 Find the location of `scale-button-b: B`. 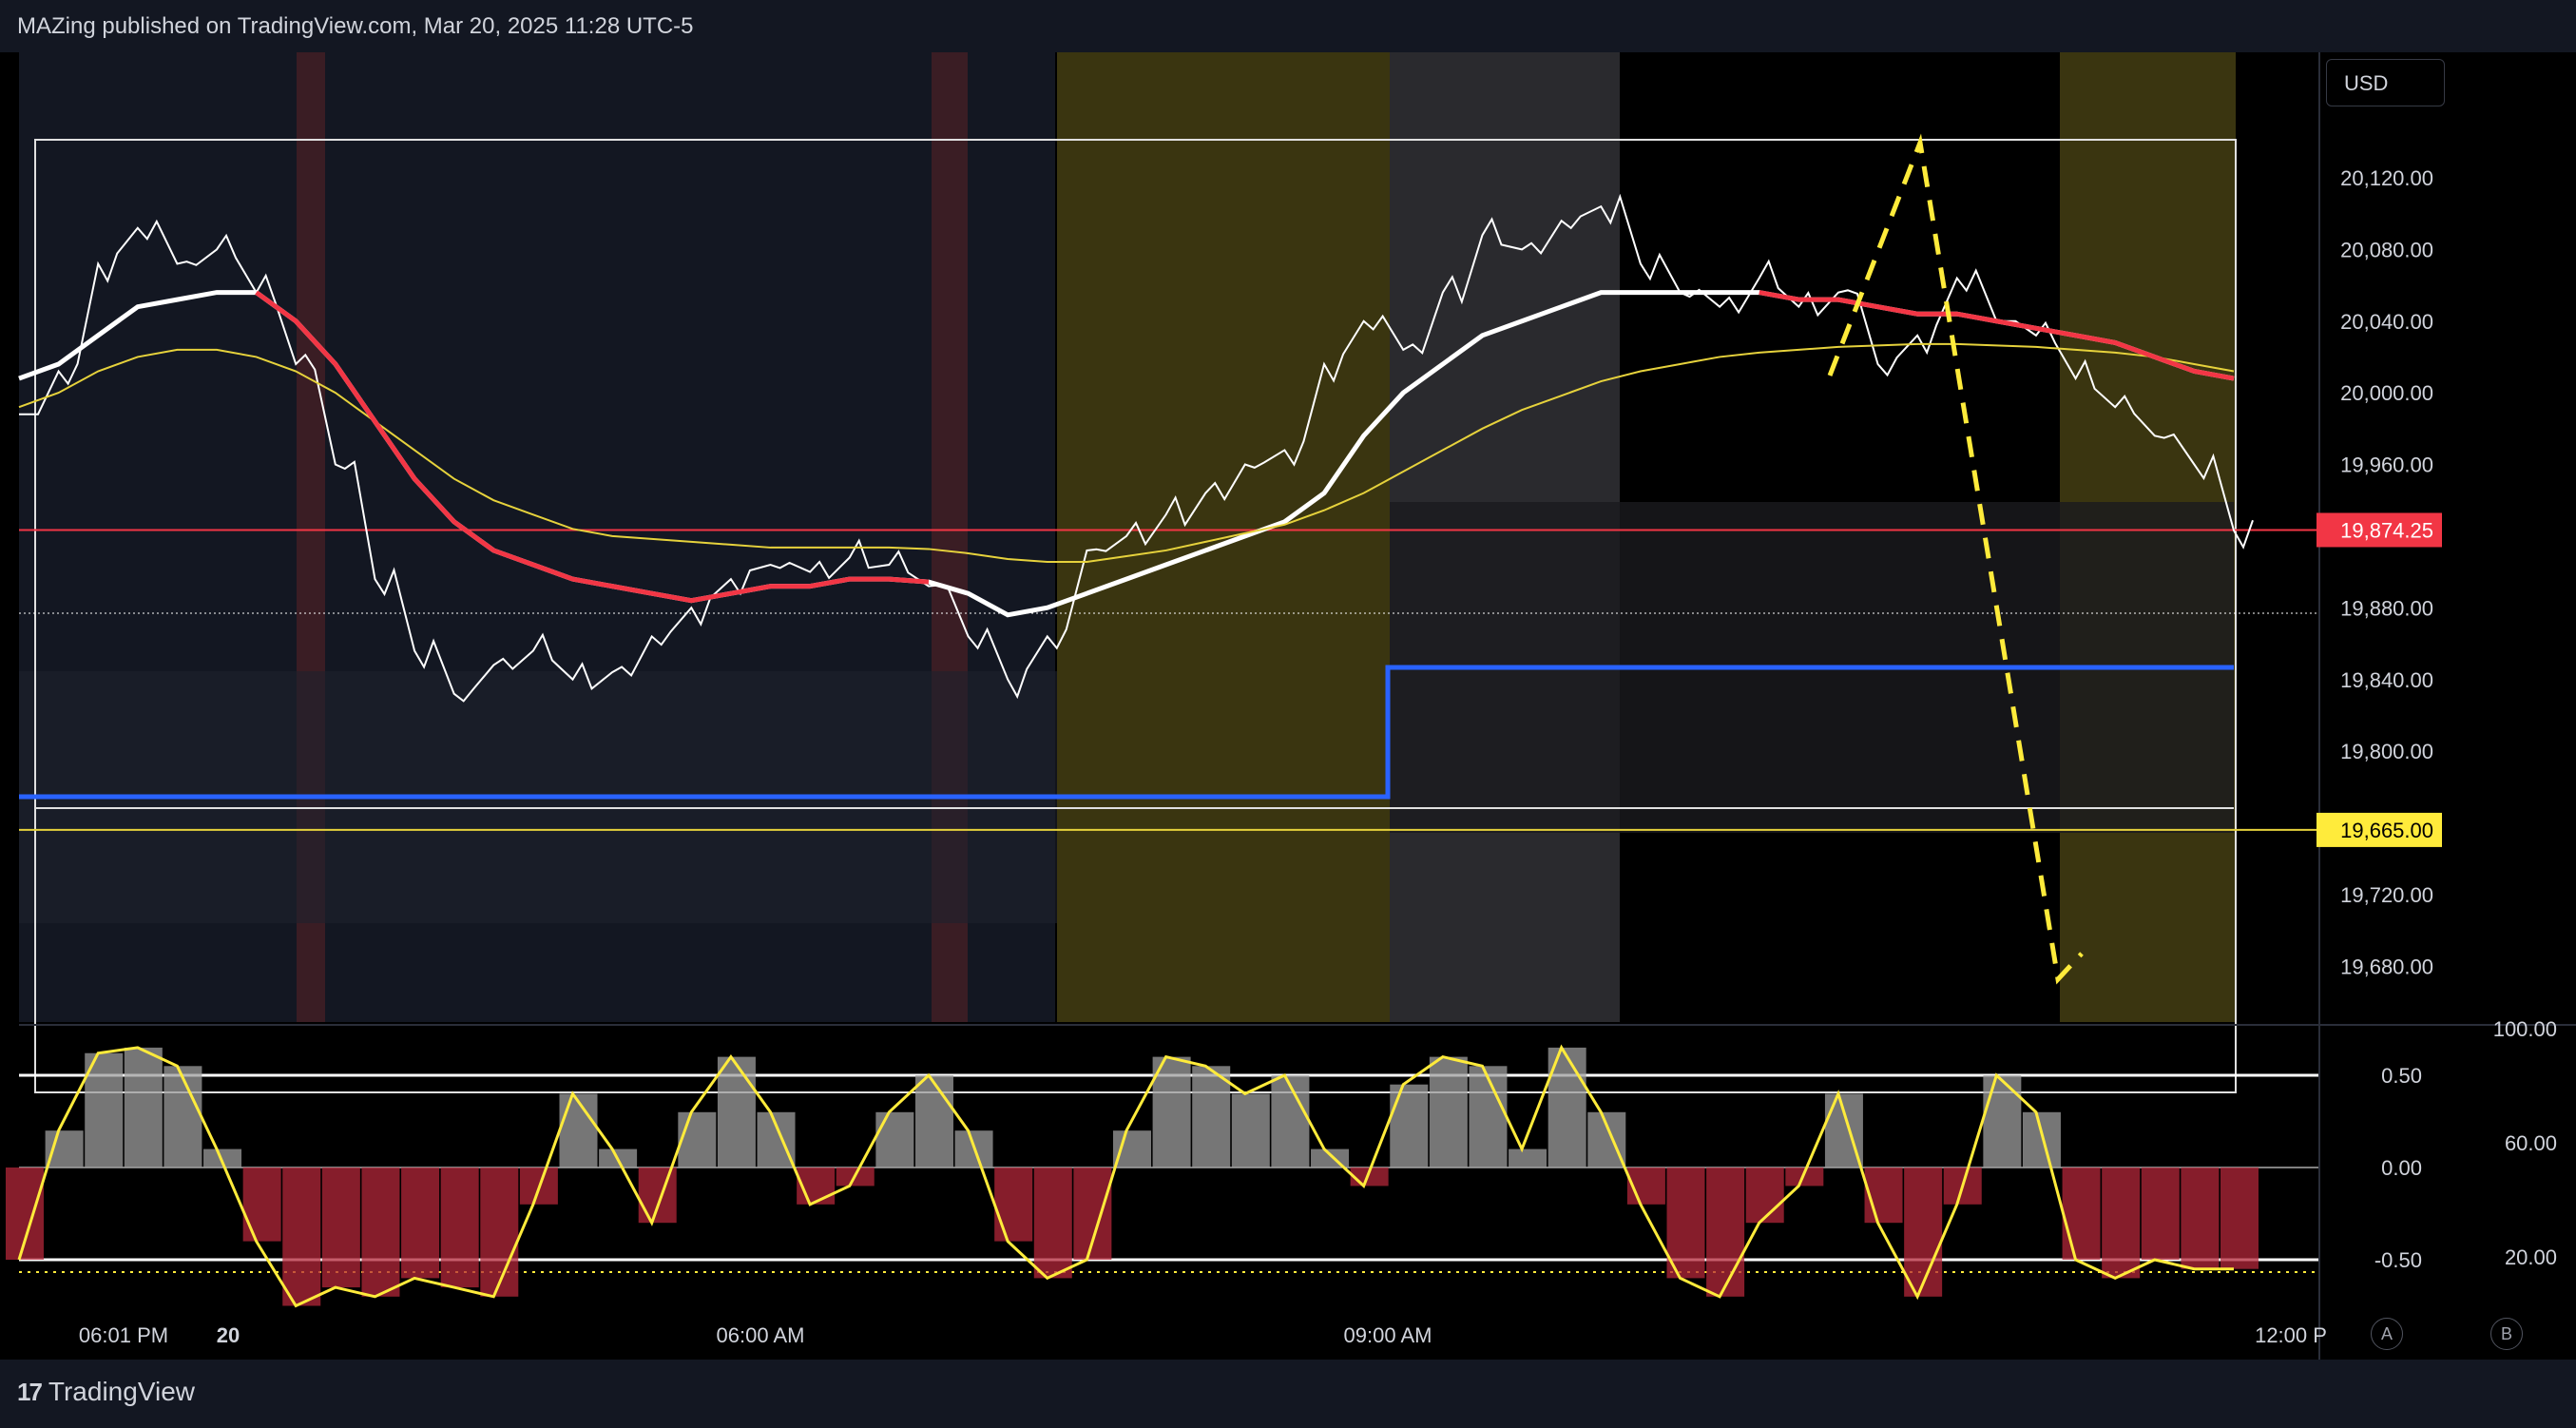

scale-button-b: B is located at coordinates (2507, 1334).